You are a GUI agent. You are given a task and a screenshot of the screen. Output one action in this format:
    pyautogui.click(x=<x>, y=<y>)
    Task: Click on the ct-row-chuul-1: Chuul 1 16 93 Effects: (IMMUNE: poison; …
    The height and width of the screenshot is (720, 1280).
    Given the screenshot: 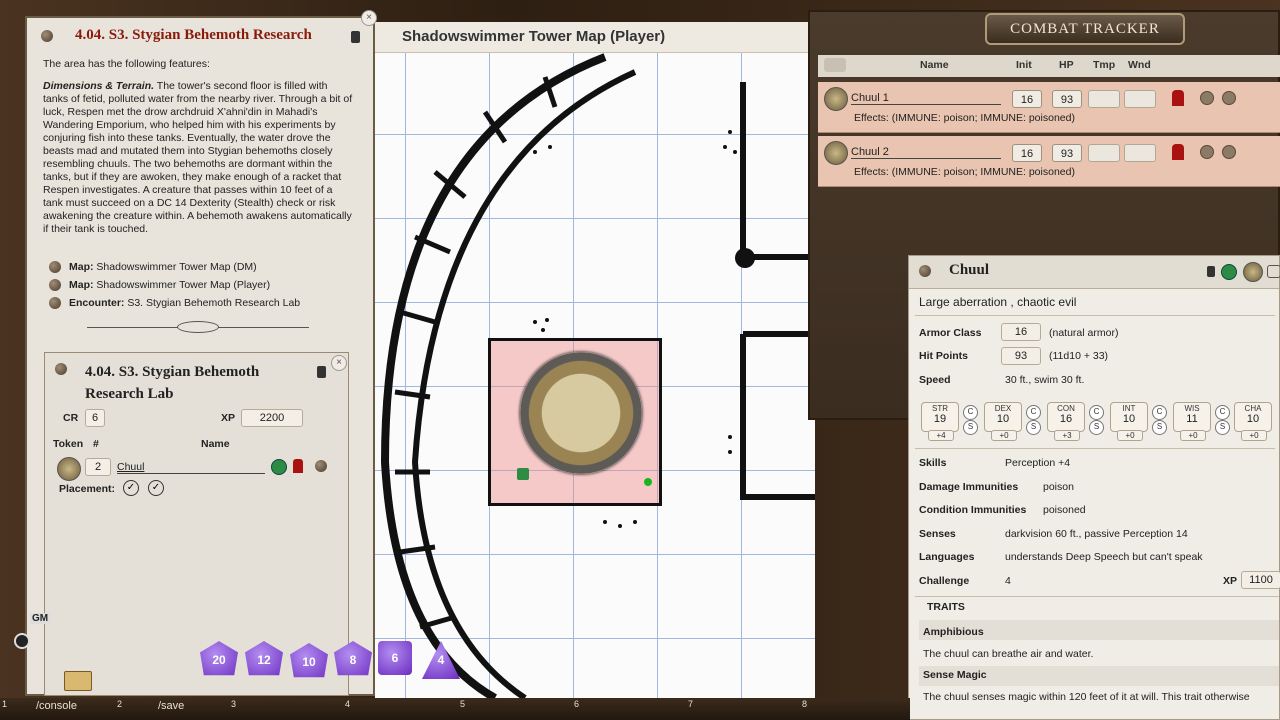 What is the action you would take?
    pyautogui.click(x=1049, y=107)
    